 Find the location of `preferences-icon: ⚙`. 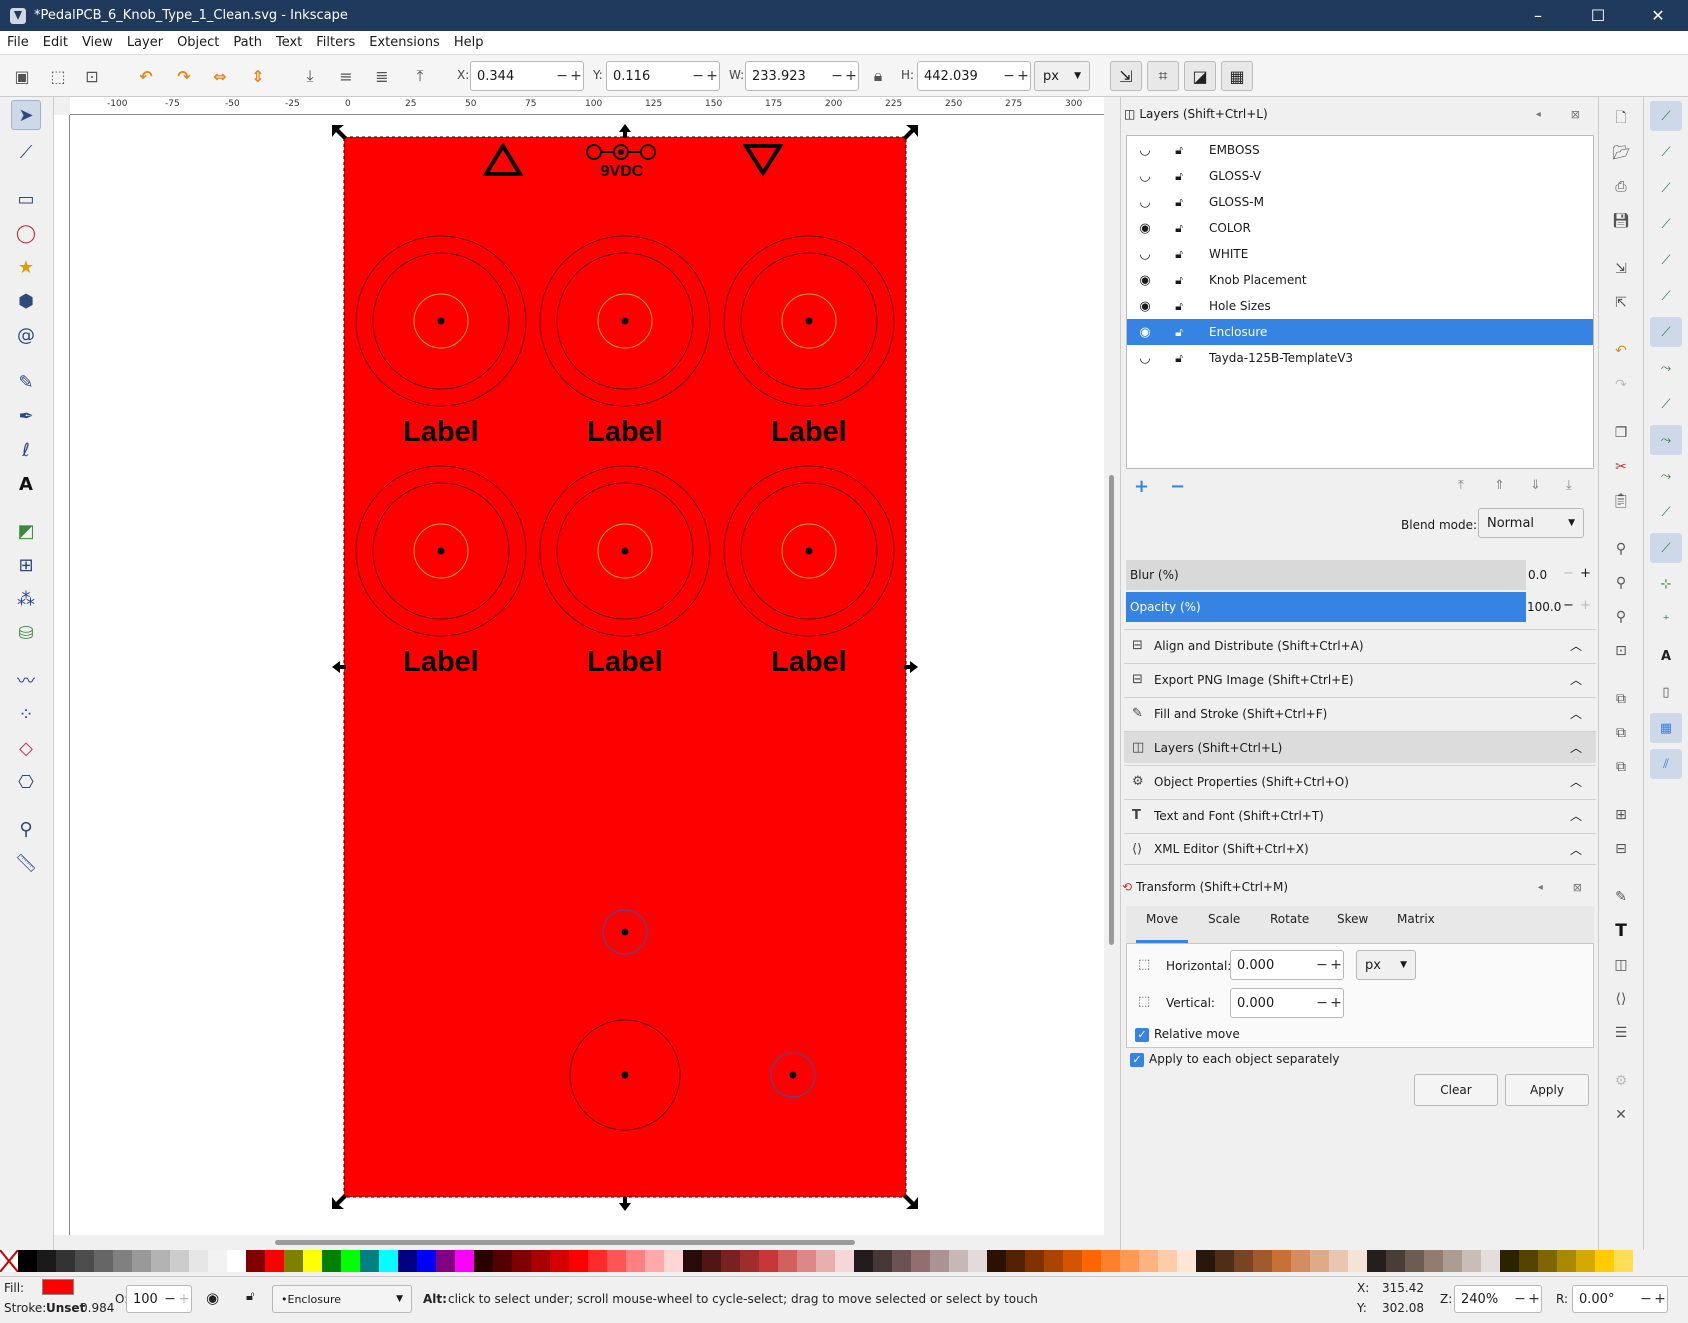

preferences-icon: ⚙ is located at coordinates (1621, 1081).